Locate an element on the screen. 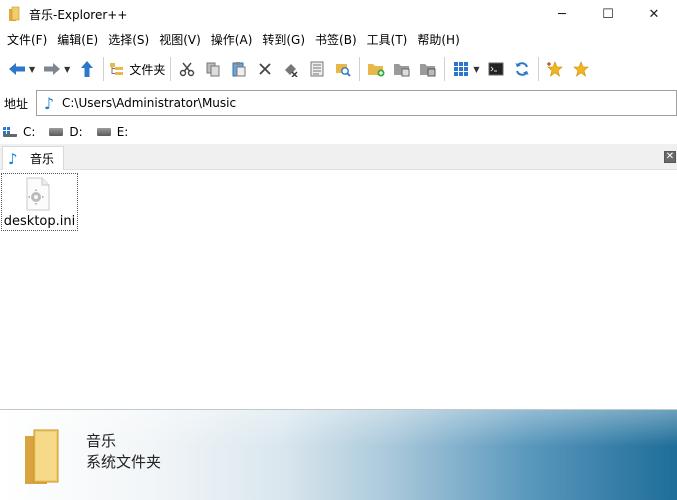 The width and height of the screenshot is (677, 500). copy-to-button is located at coordinates (402, 69).